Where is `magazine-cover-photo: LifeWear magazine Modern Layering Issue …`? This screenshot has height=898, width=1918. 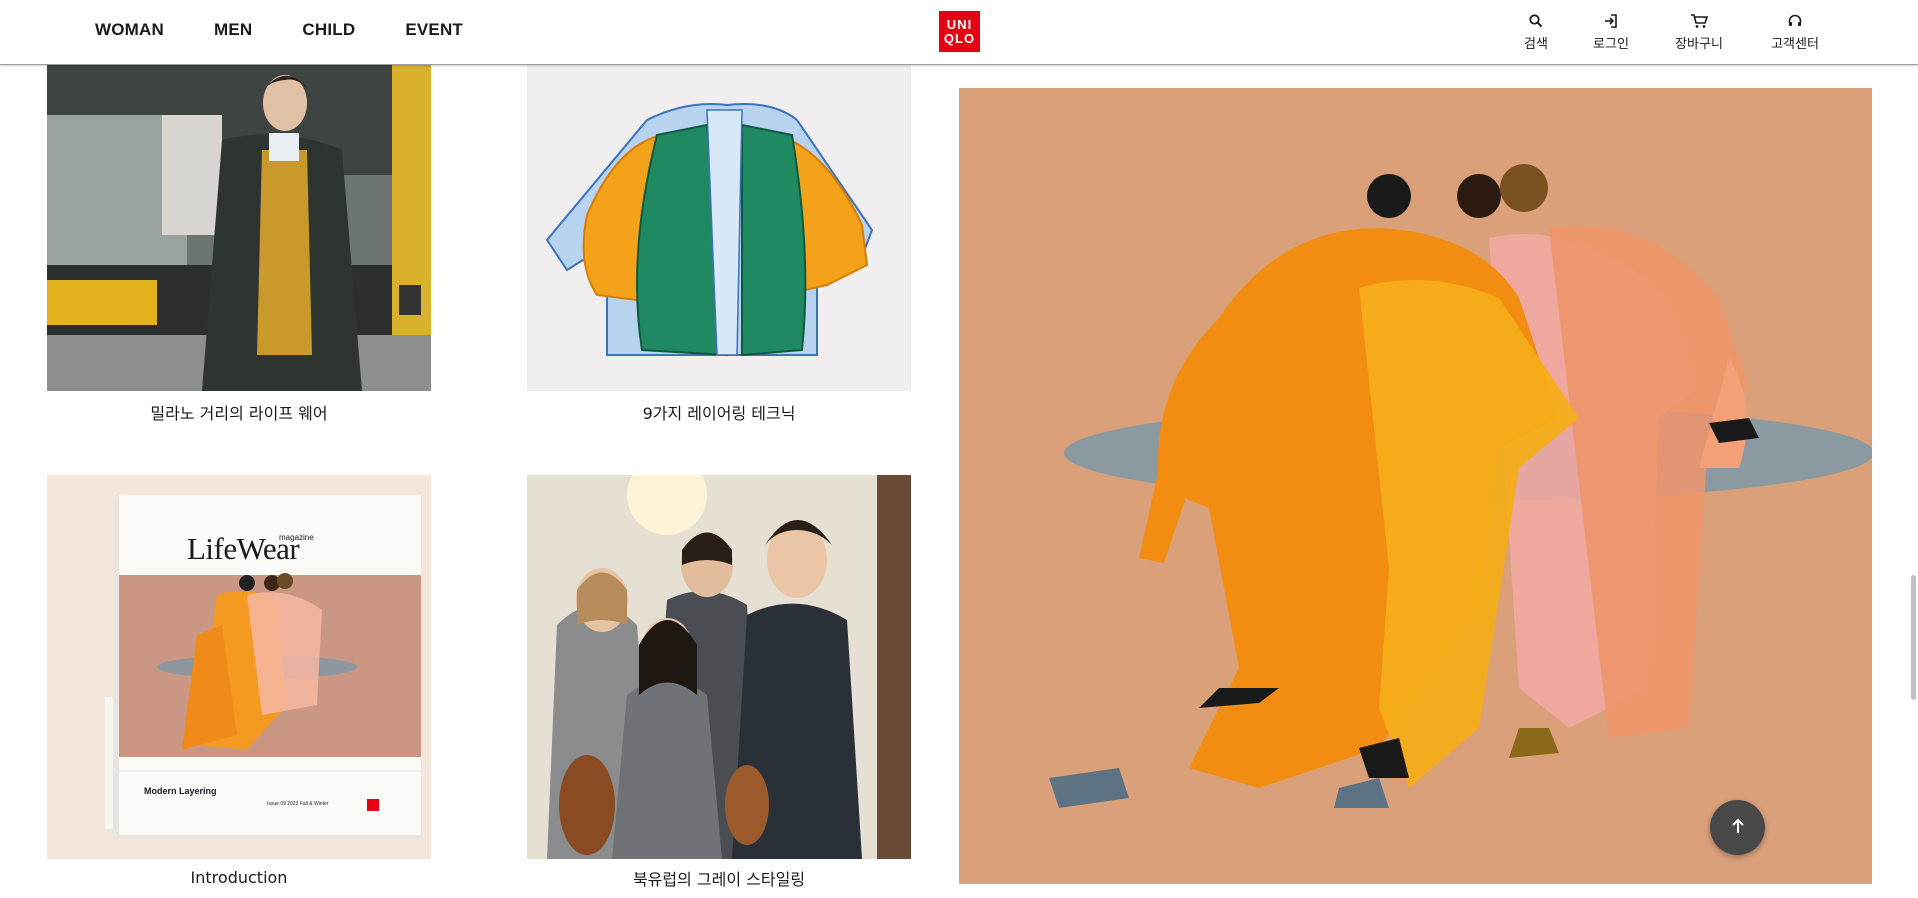 magazine-cover-photo: LifeWear magazine Modern Layering Issue … is located at coordinates (239, 667).